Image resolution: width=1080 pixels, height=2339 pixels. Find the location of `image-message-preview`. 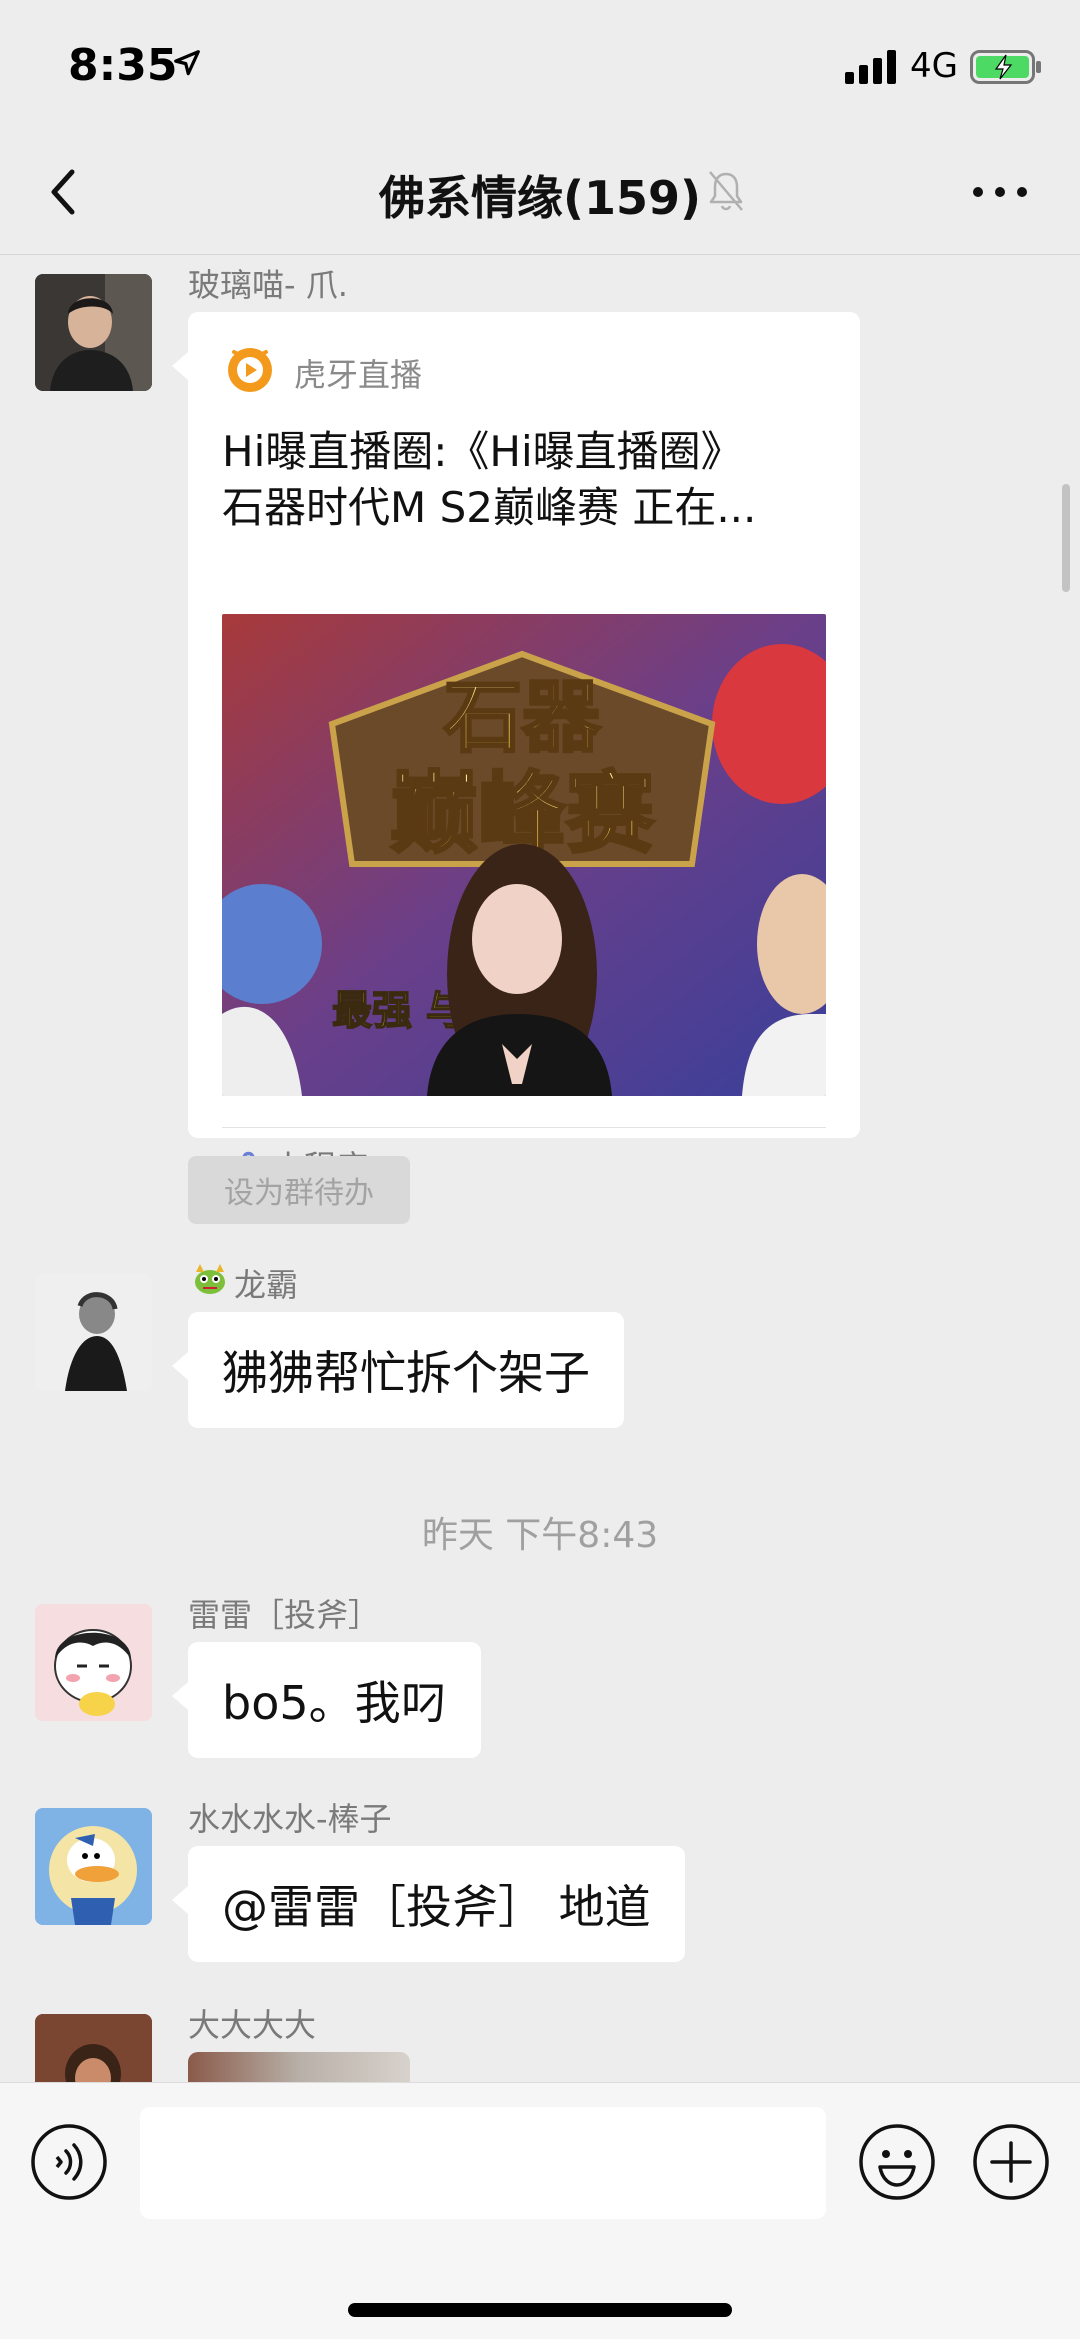

image-message-preview is located at coordinates (299, 2067).